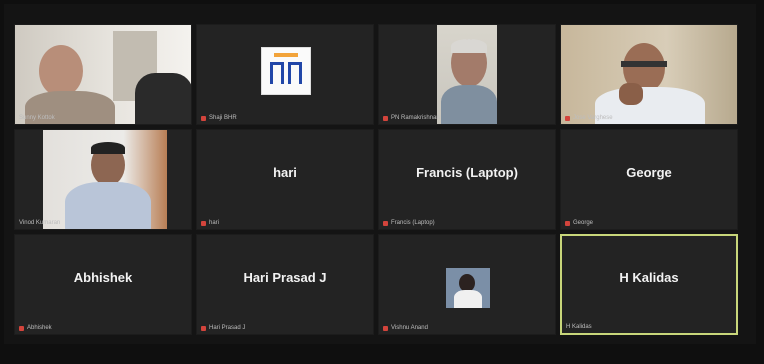 This screenshot has width=764, height=364. I want to click on participant-tile: Vishnu Anand, so click(467, 284).